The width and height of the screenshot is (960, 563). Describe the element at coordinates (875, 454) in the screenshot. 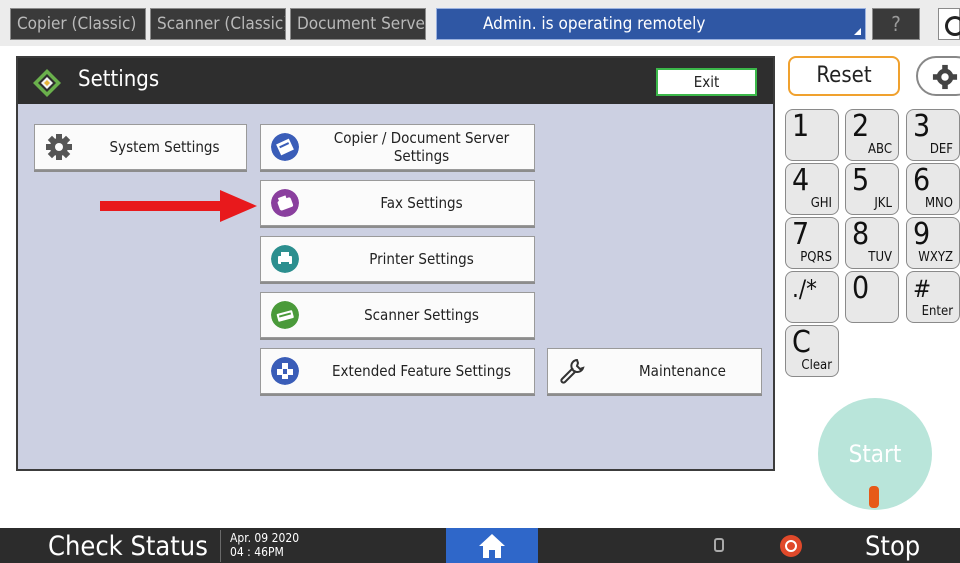

I see `start-label: Start` at that location.